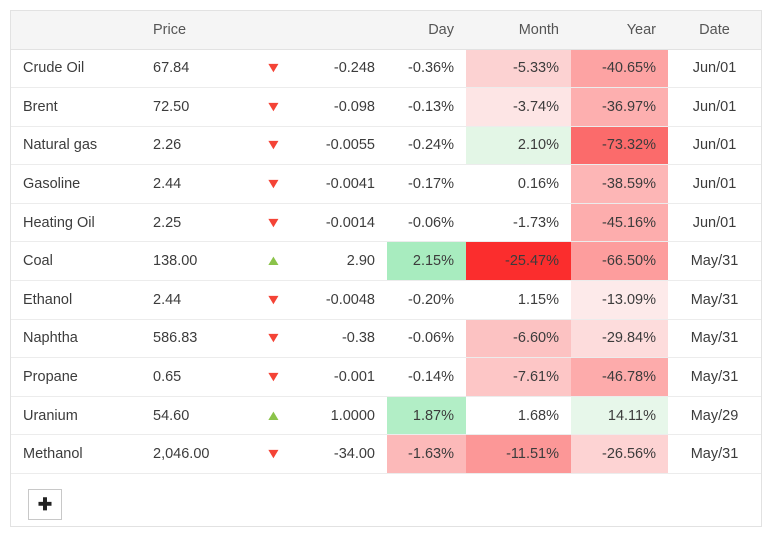  What do you see at coordinates (426, 107) in the screenshot?
I see `cell-day-percent: -0.13%` at bounding box center [426, 107].